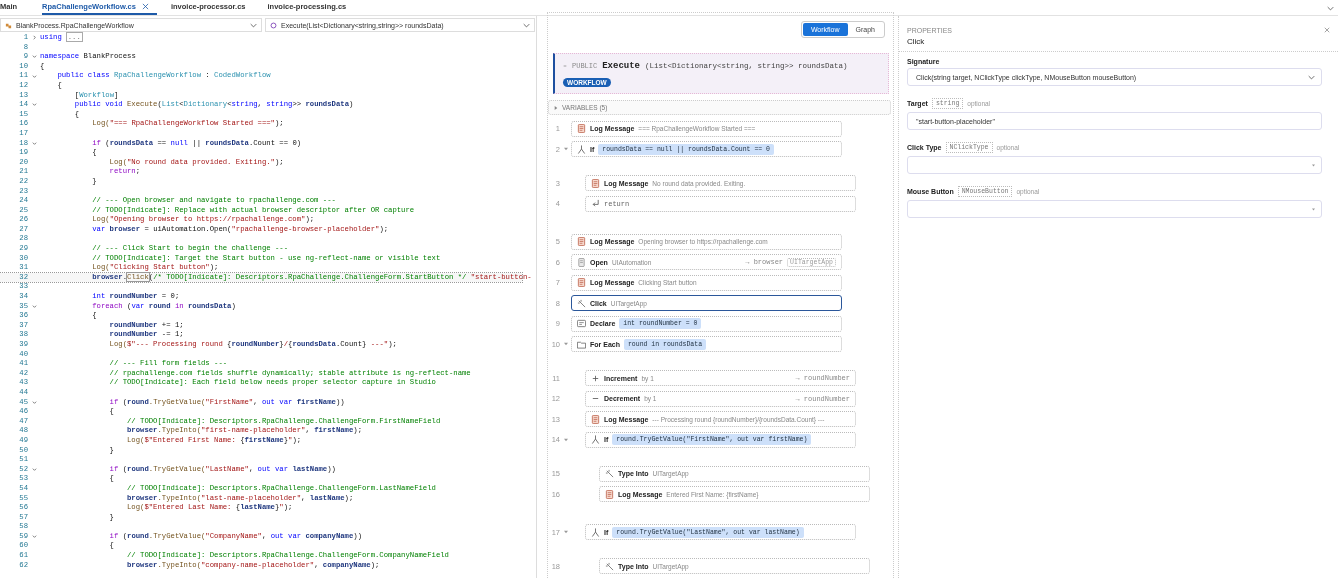 The image size is (1338, 578). Describe the element at coordinates (595, 203) in the screenshot. I see `return-arrow-icon` at that location.